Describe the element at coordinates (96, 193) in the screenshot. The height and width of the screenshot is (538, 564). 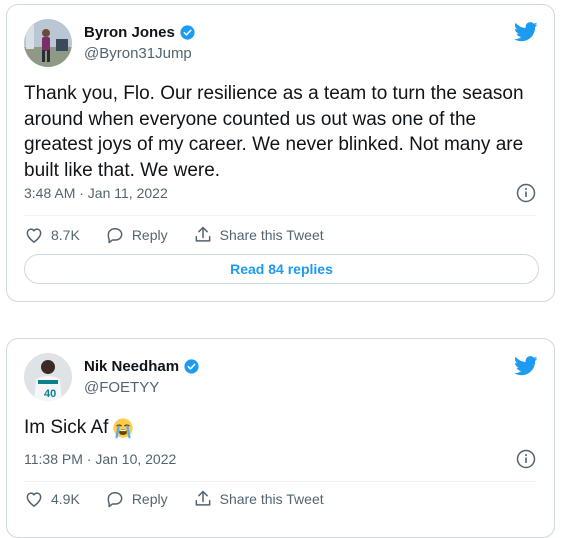
I see `tweet-timestamp: 3:48 AM · Jan 11, 2022` at that location.